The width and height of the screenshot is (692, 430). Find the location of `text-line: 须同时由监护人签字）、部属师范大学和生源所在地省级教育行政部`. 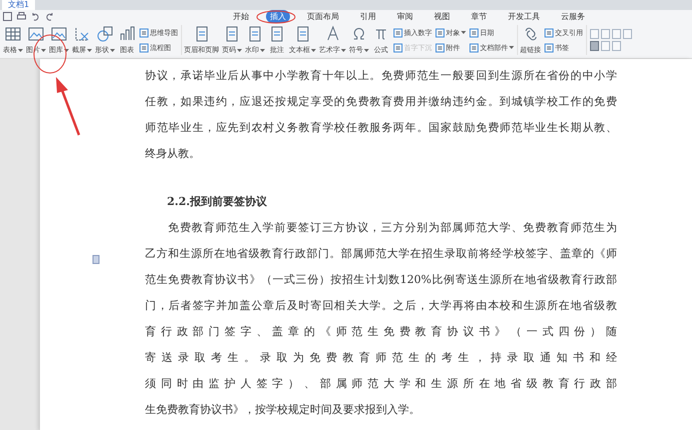

text-line: 须同时由监护人签字）、部属师范大学和生源所在地省级教育行政部 is located at coordinates (381, 384).